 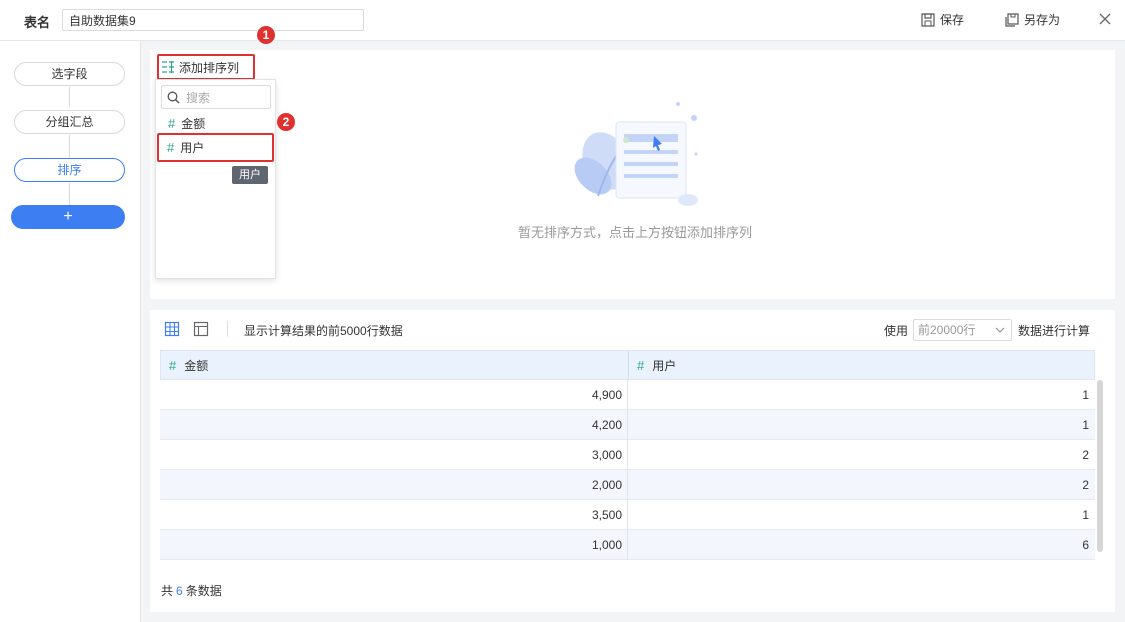 What do you see at coordinates (193, 123) in the screenshot?
I see `field-option-label: 金额` at bounding box center [193, 123].